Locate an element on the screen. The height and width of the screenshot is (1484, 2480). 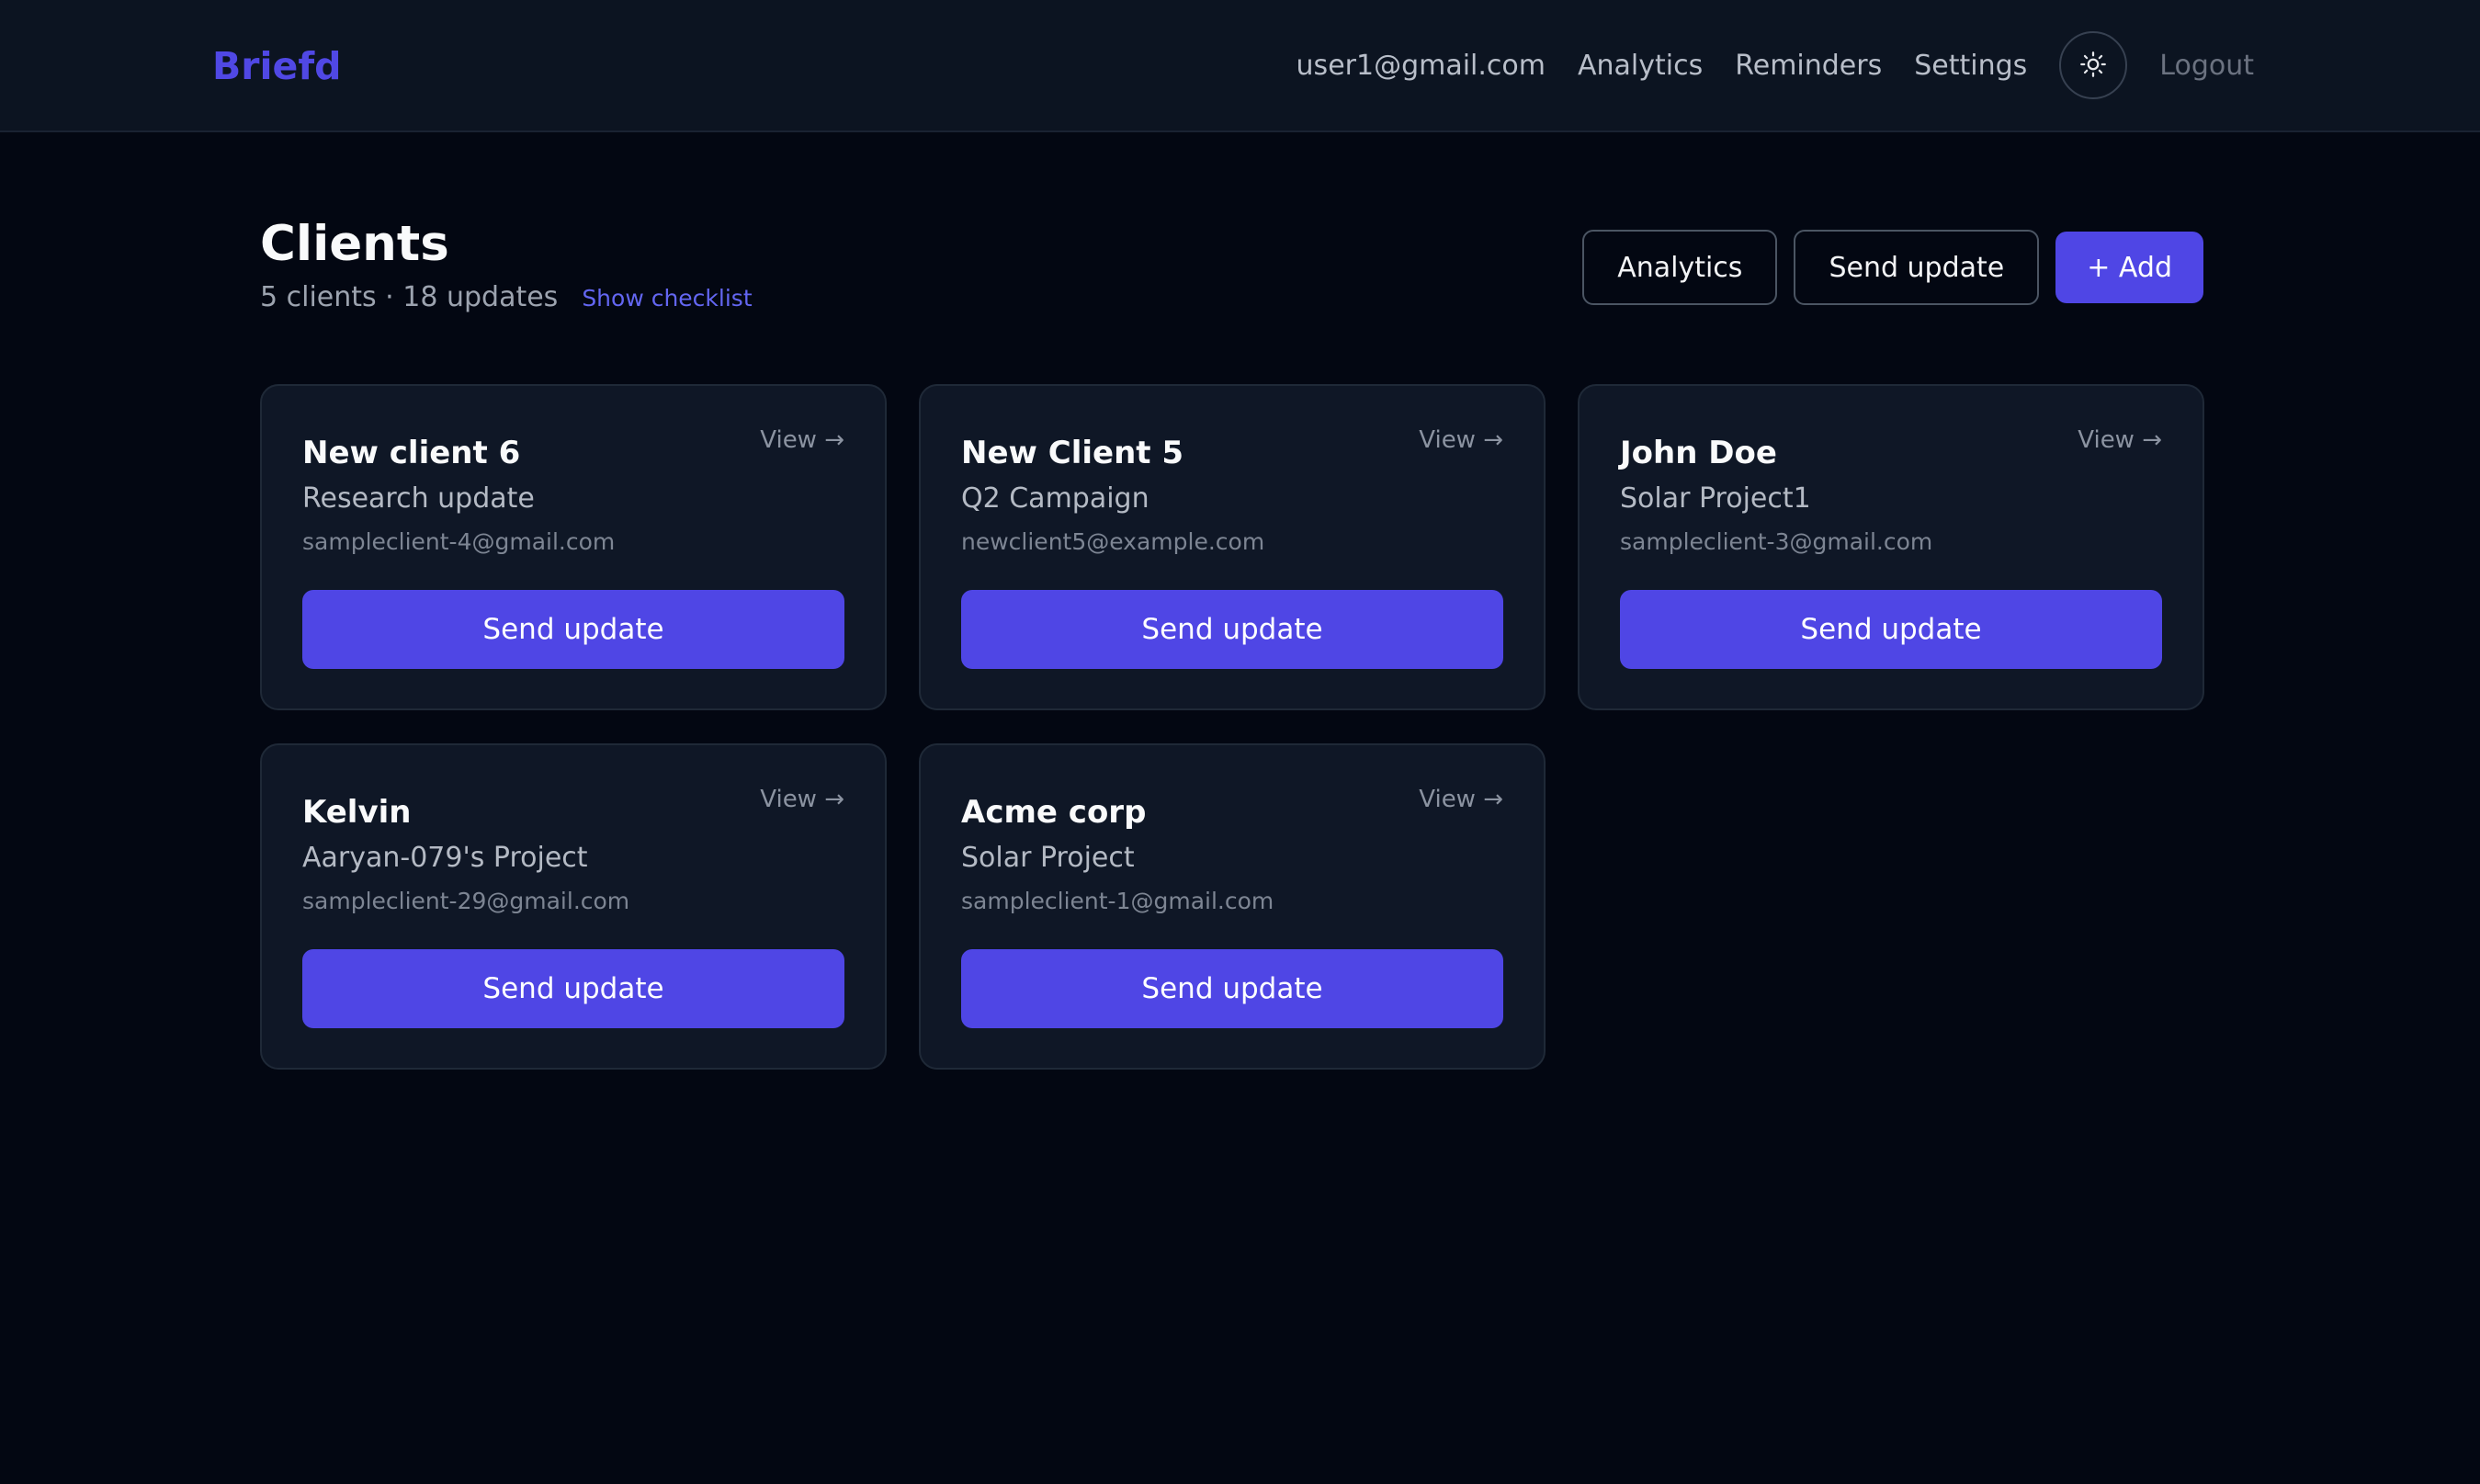
client-email: newclient5@example.com is located at coordinates (1113, 541).